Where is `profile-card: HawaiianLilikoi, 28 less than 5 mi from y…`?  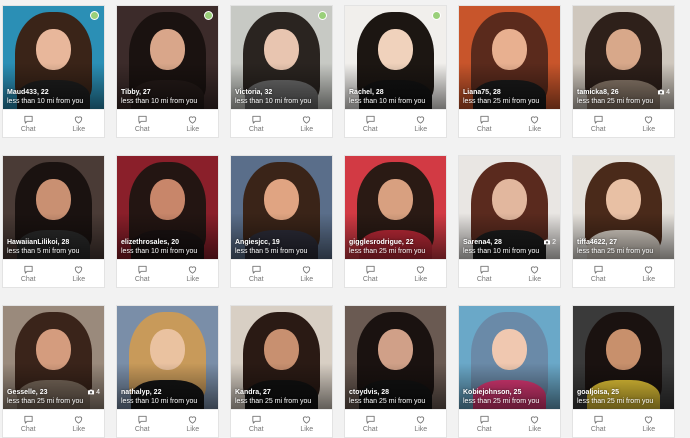 profile-card: HawaiianLilikoi, 28 less than 5 mi from y… is located at coordinates (53, 221).